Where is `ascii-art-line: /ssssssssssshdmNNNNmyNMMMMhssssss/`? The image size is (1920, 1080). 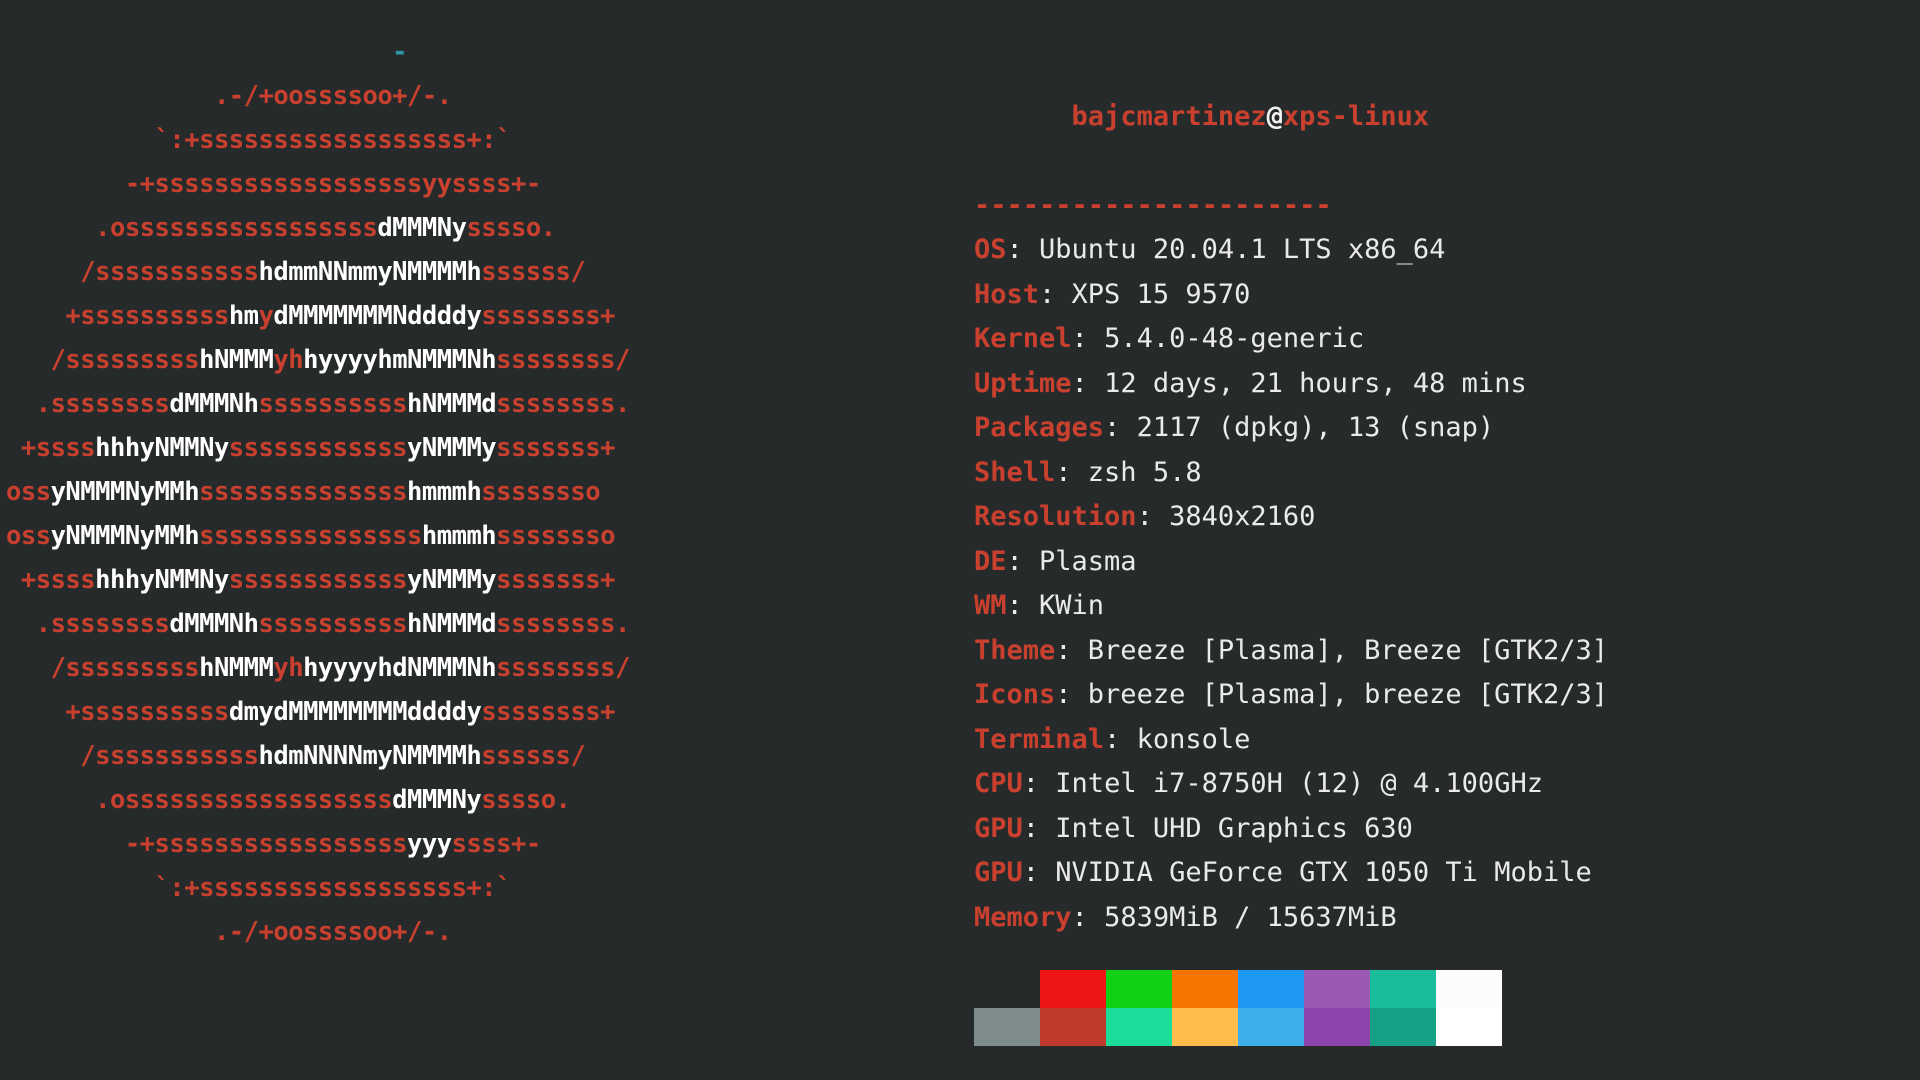 ascii-art-line: /ssssssssssshdmNNNNmyNMMMMhssssss/ is located at coordinates (483, 756).